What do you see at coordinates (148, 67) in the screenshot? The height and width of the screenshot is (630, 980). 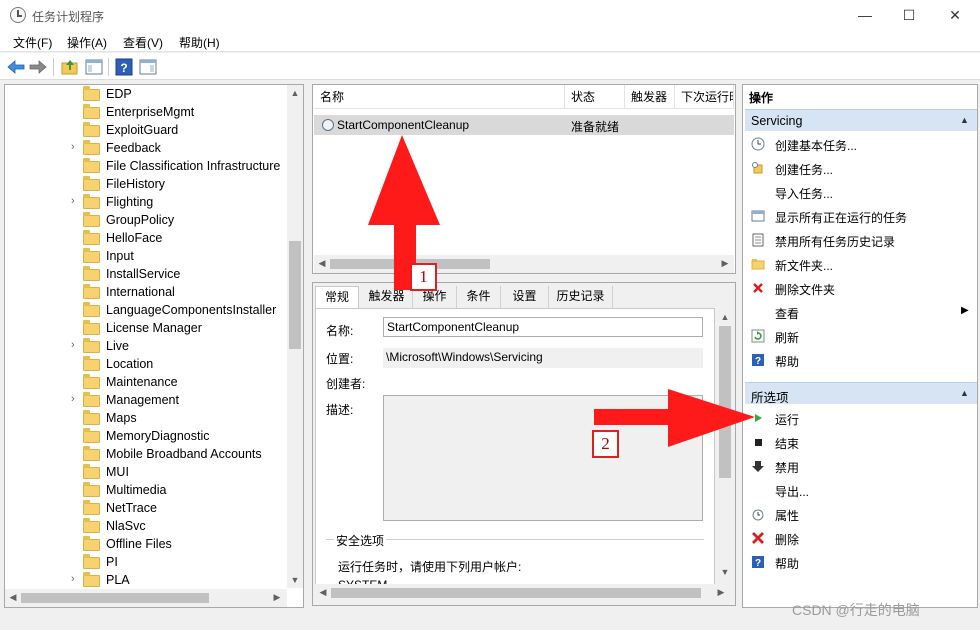 I see `show-hide-action-pane-icon` at bounding box center [148, 67].